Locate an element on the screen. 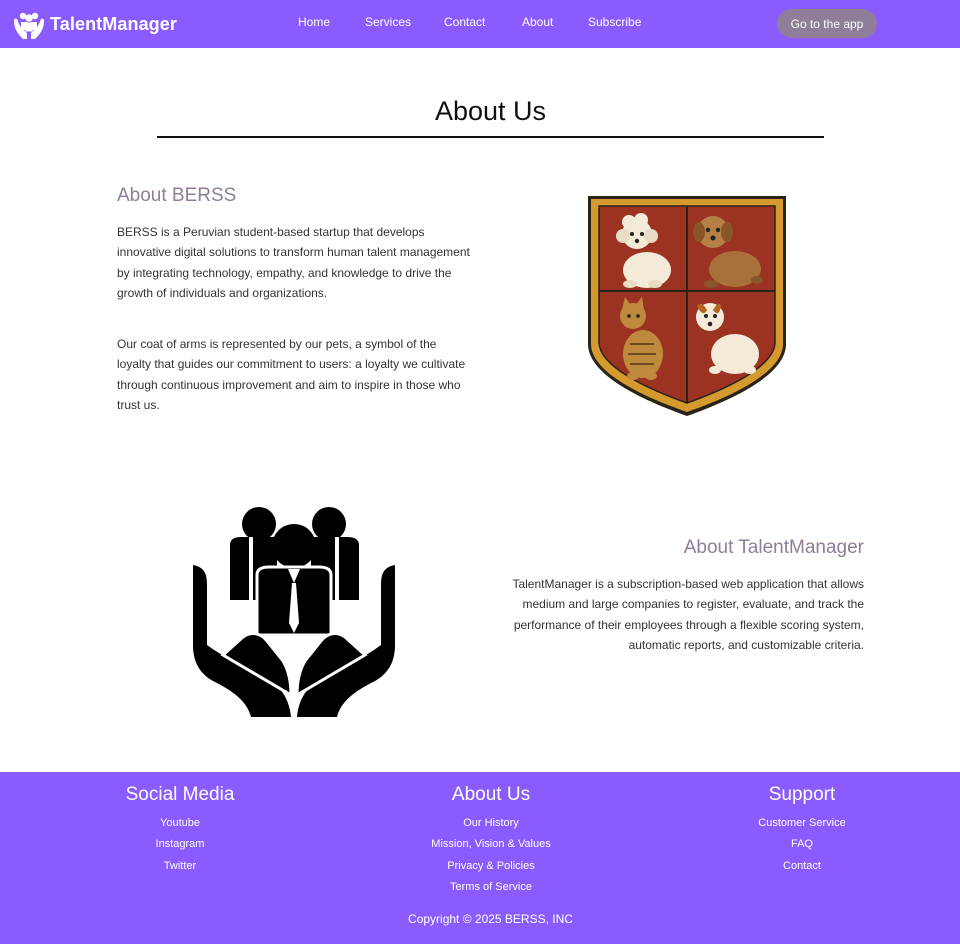  footer-link-instagram: Instagram is located at coordinates (180, 844).